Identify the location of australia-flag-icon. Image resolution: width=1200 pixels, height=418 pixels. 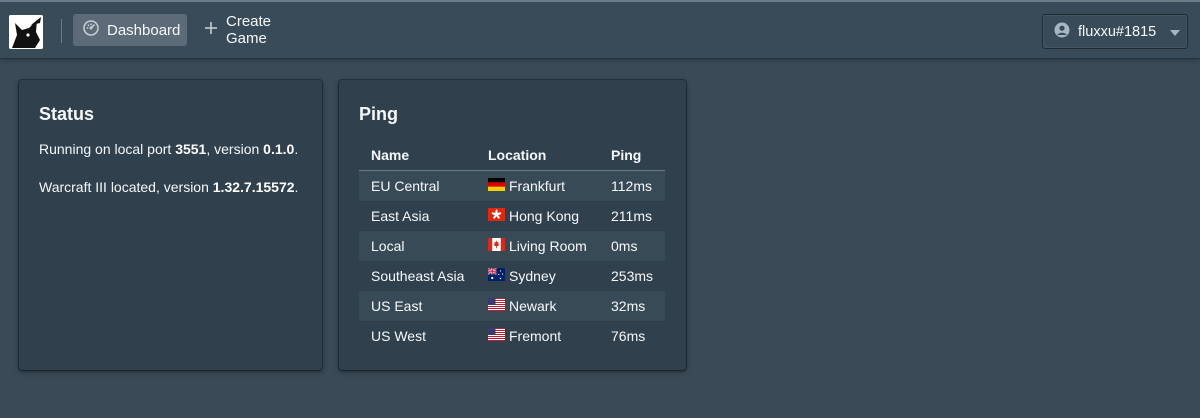
(496, 276).